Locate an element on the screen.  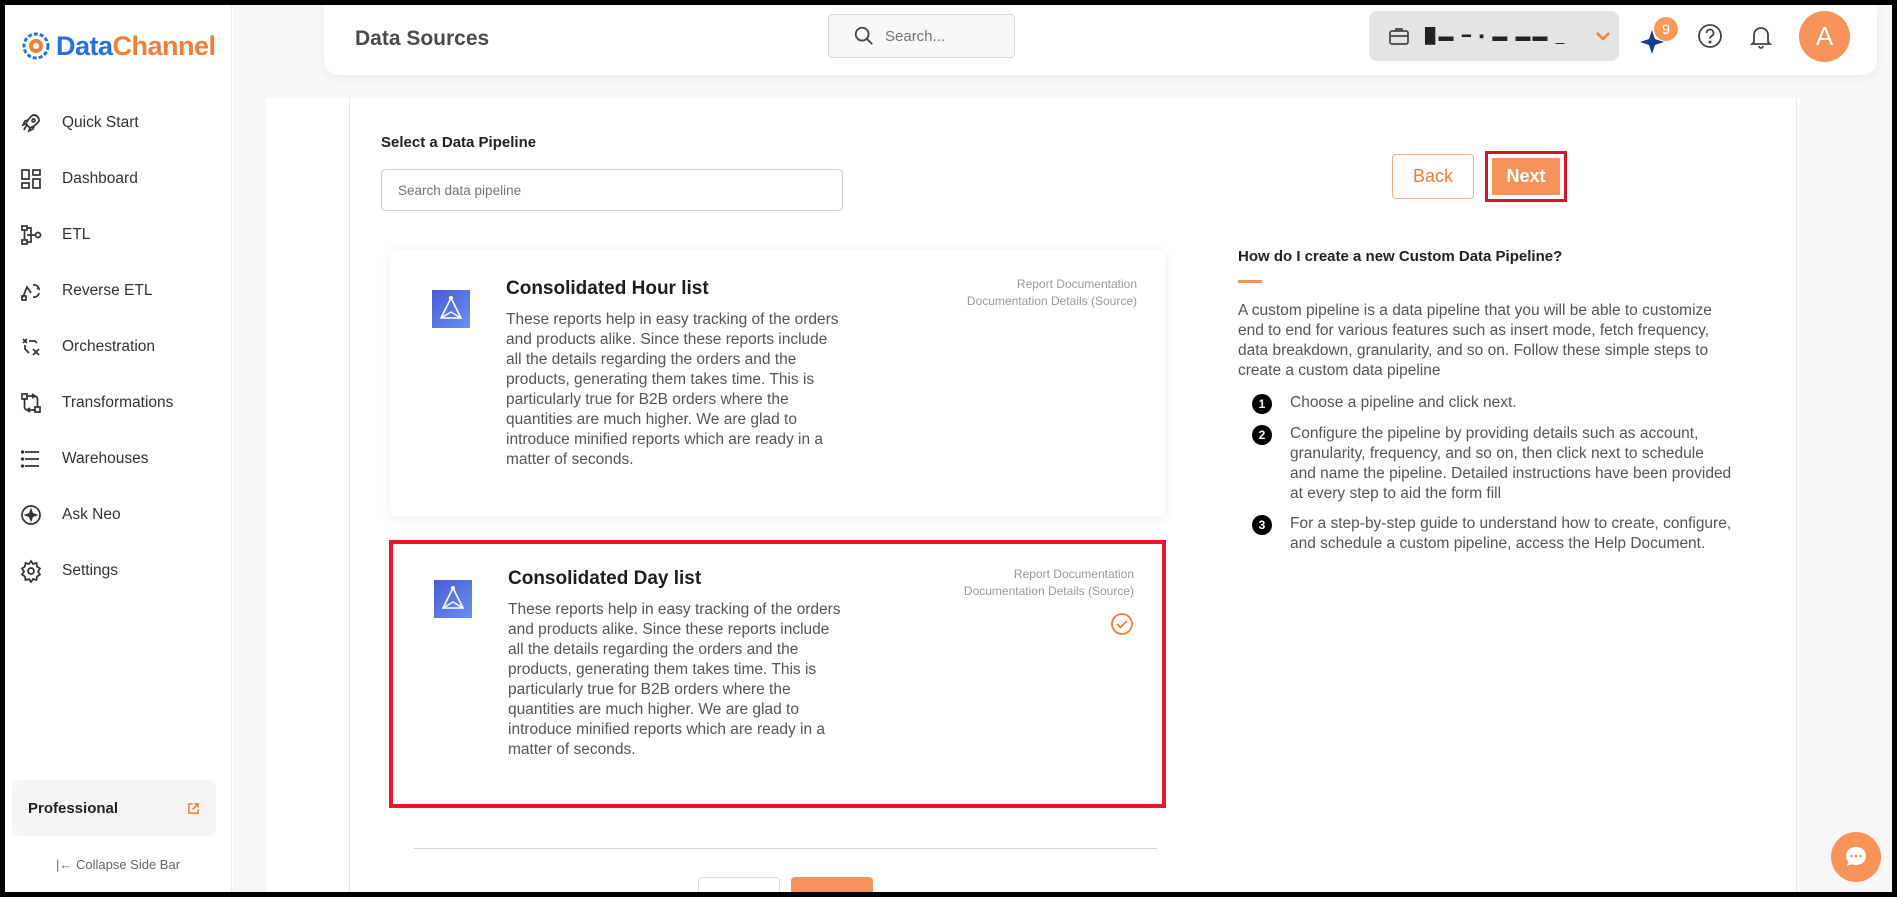
chat-icon is located at coordinates (1855, 856).